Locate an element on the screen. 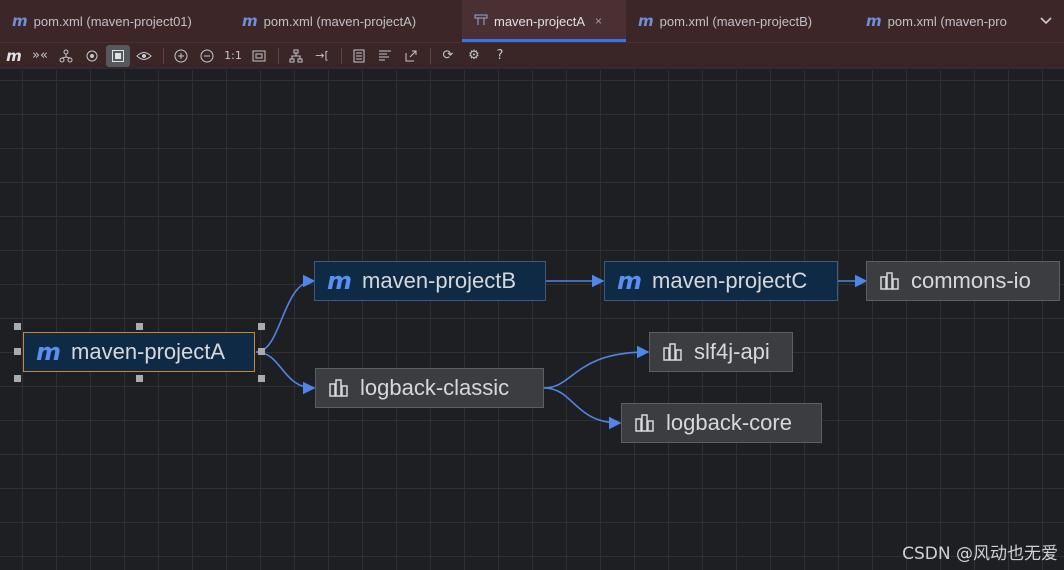 This screenshot has height=570, width=1064. node-label: logback-classic is located at coordinates (435, 387).